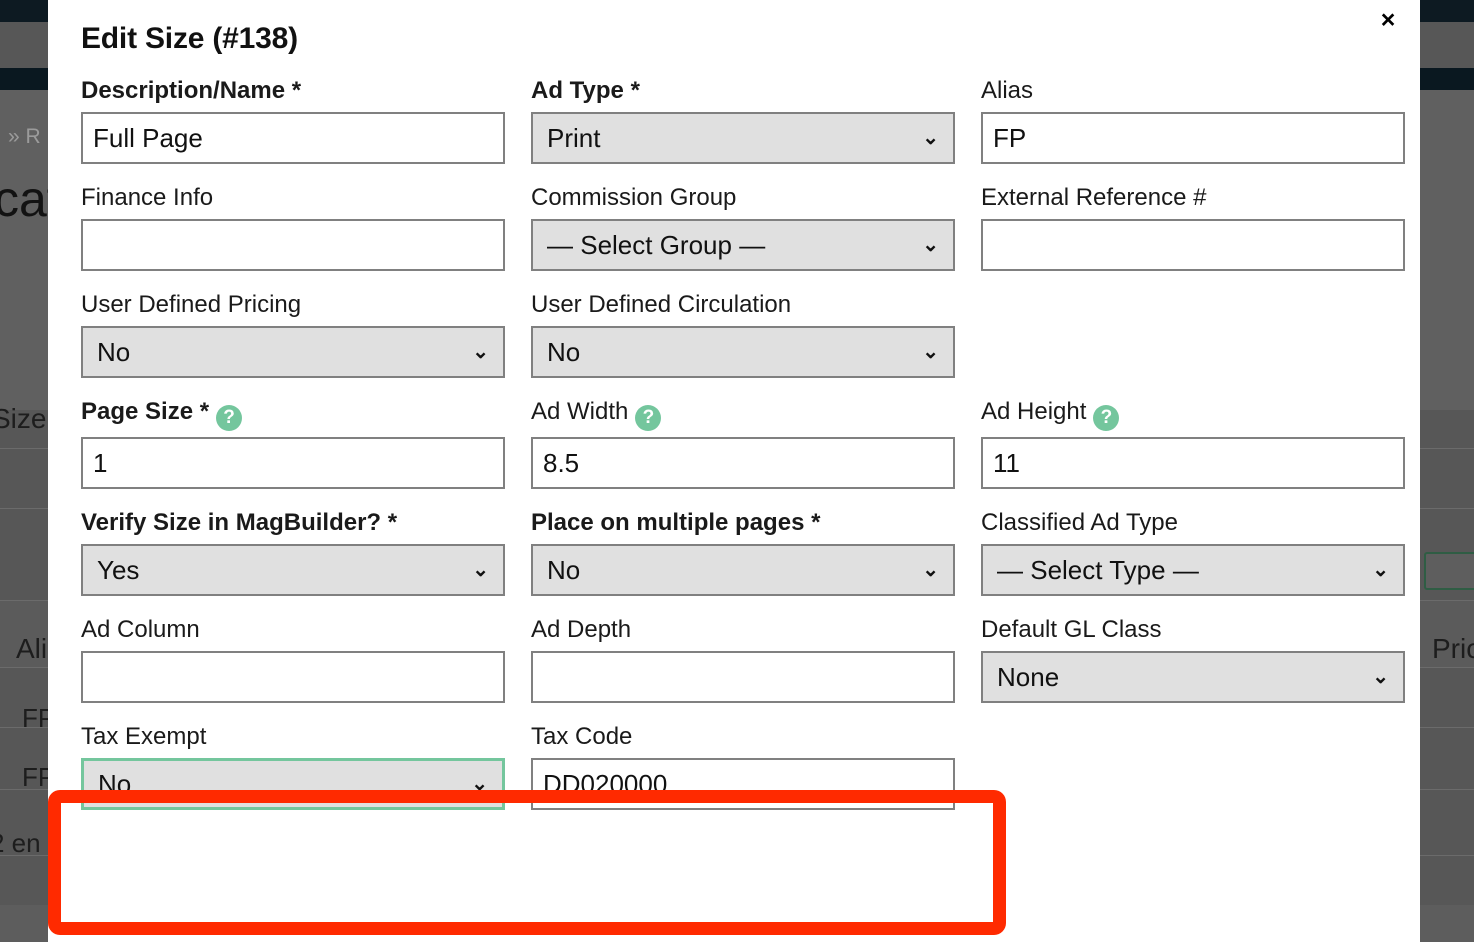 This screenshot has height=942, width=1474. What do you see at coordinates (1449, 571) in the screenshot?
I see `background-search-field` at bounding box center [1449, 571].